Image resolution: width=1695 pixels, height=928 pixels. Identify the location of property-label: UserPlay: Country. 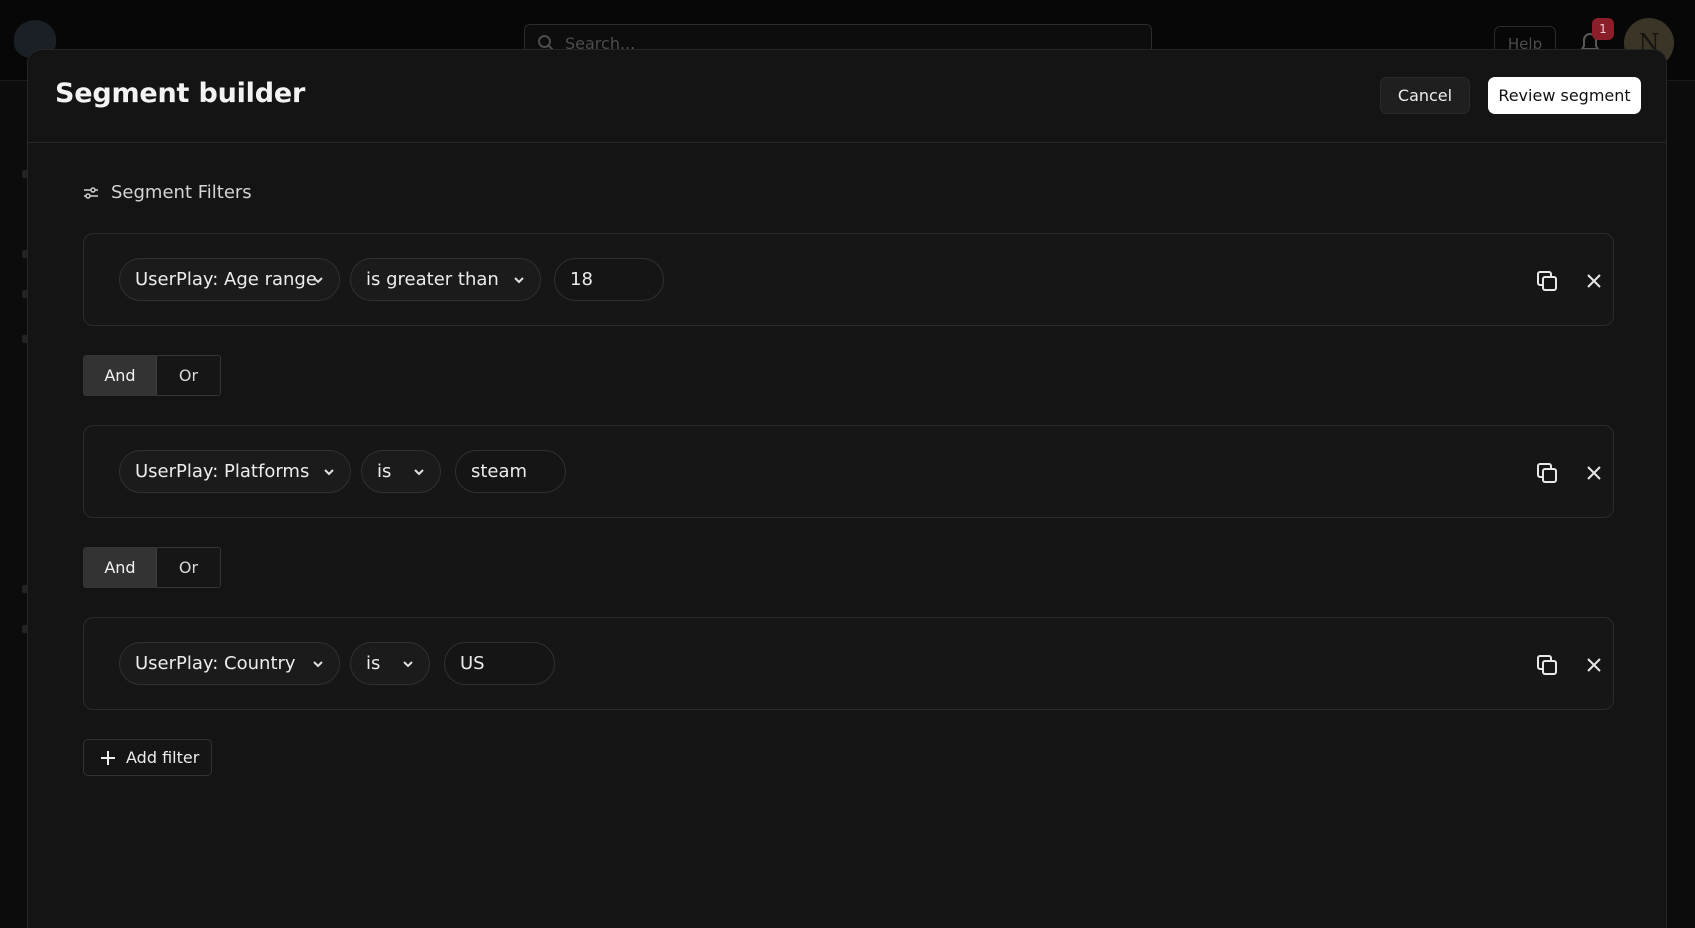
(215, 663).